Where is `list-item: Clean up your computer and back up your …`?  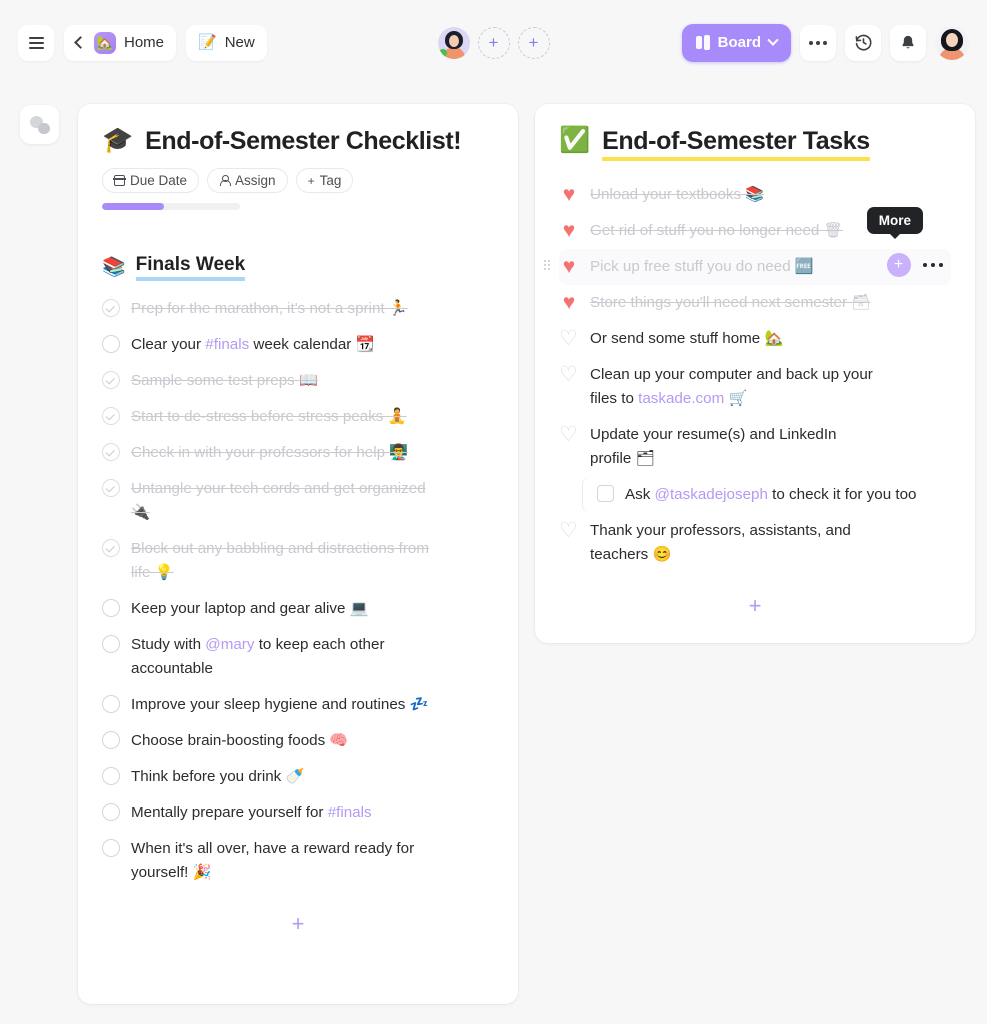 list-item: Clean up your computer and back up your … is located at coordinates (755, 387).